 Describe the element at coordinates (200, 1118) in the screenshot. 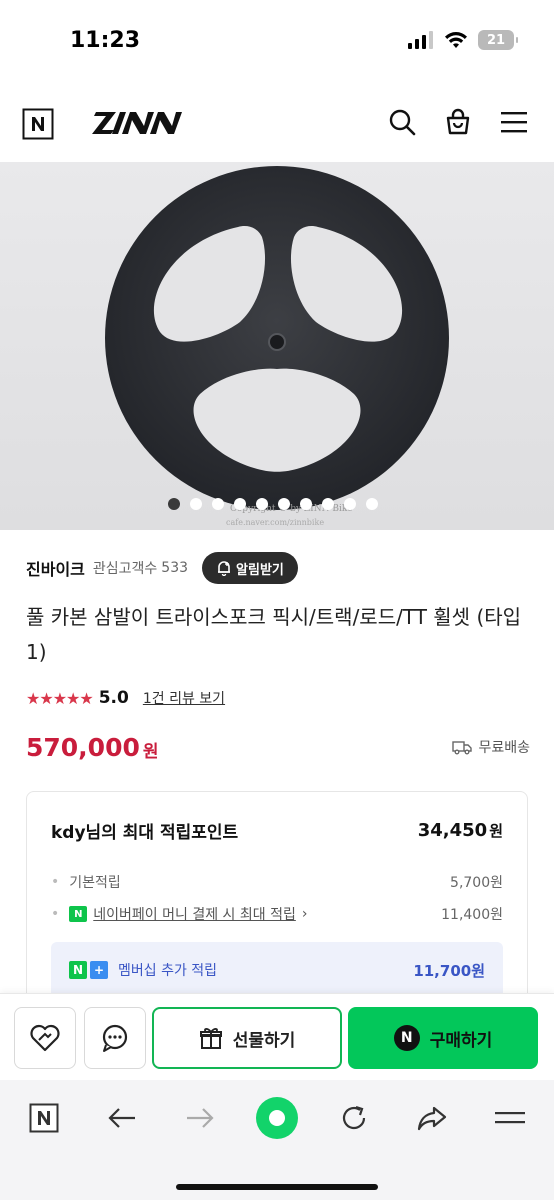

I see `forward-arrow-icon` at that location.